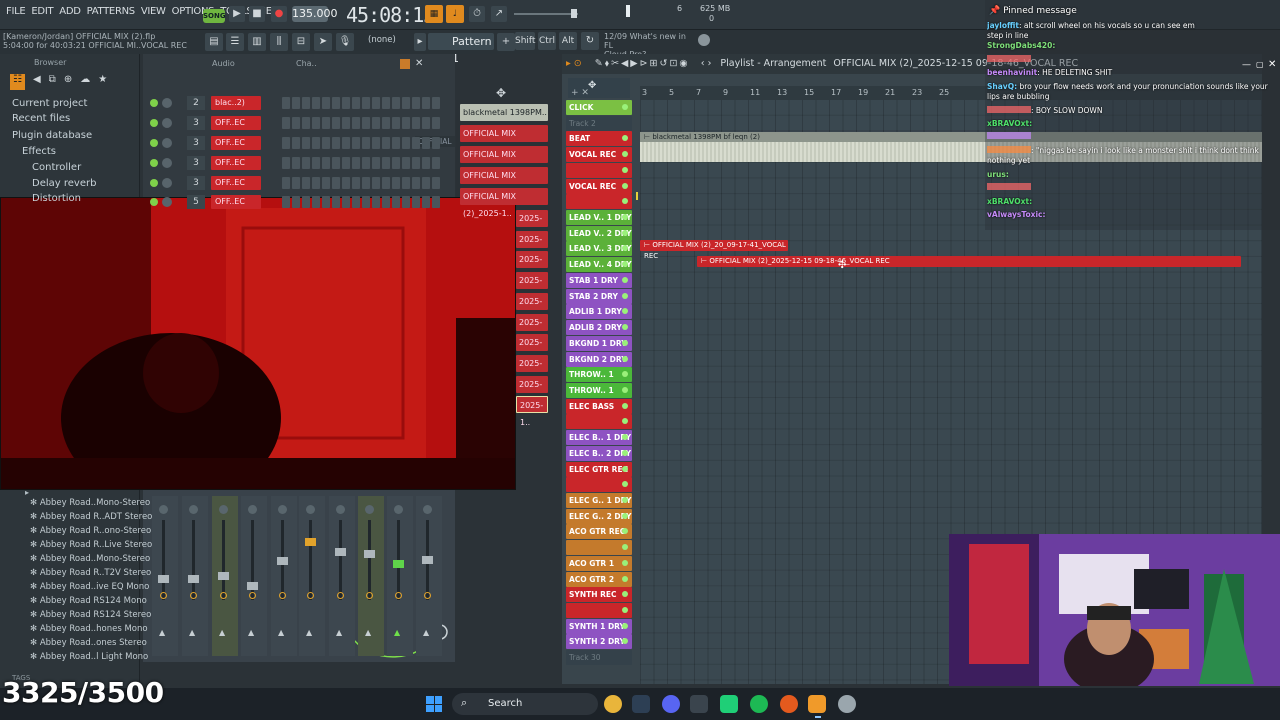  I want to click on alt-button: Alt, so click(568, 41).